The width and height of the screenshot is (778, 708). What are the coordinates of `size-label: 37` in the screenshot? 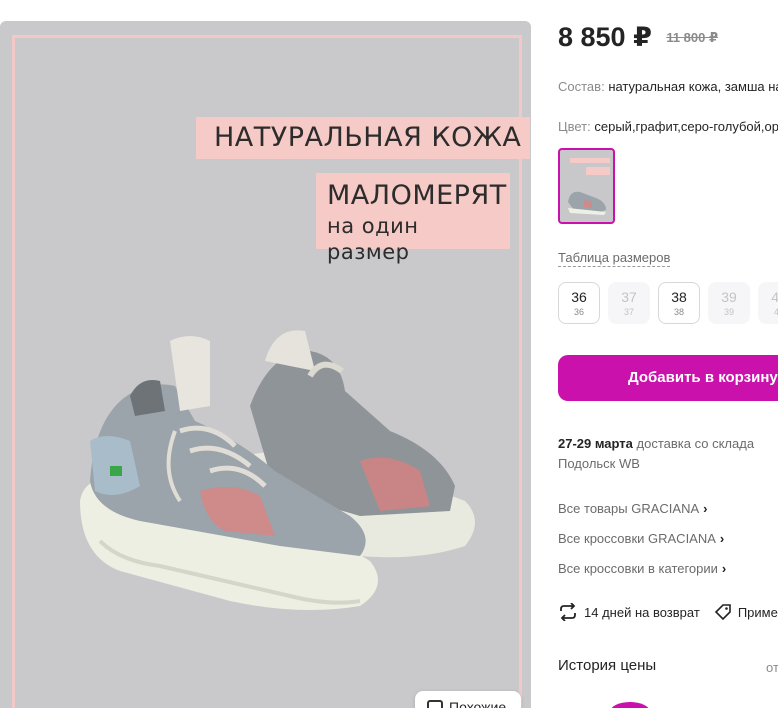 It's located at (629, 297).